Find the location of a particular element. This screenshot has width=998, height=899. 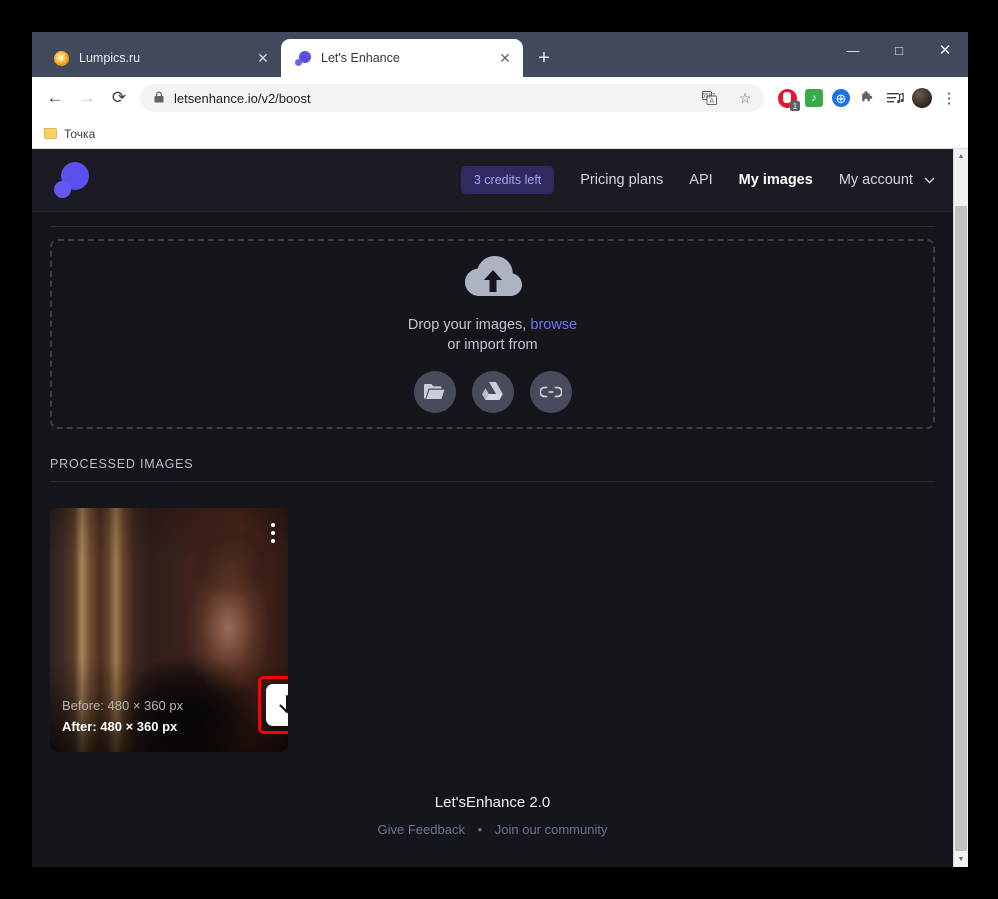

scroll-down-icon: ▼ is located at coordinates (961, 859).